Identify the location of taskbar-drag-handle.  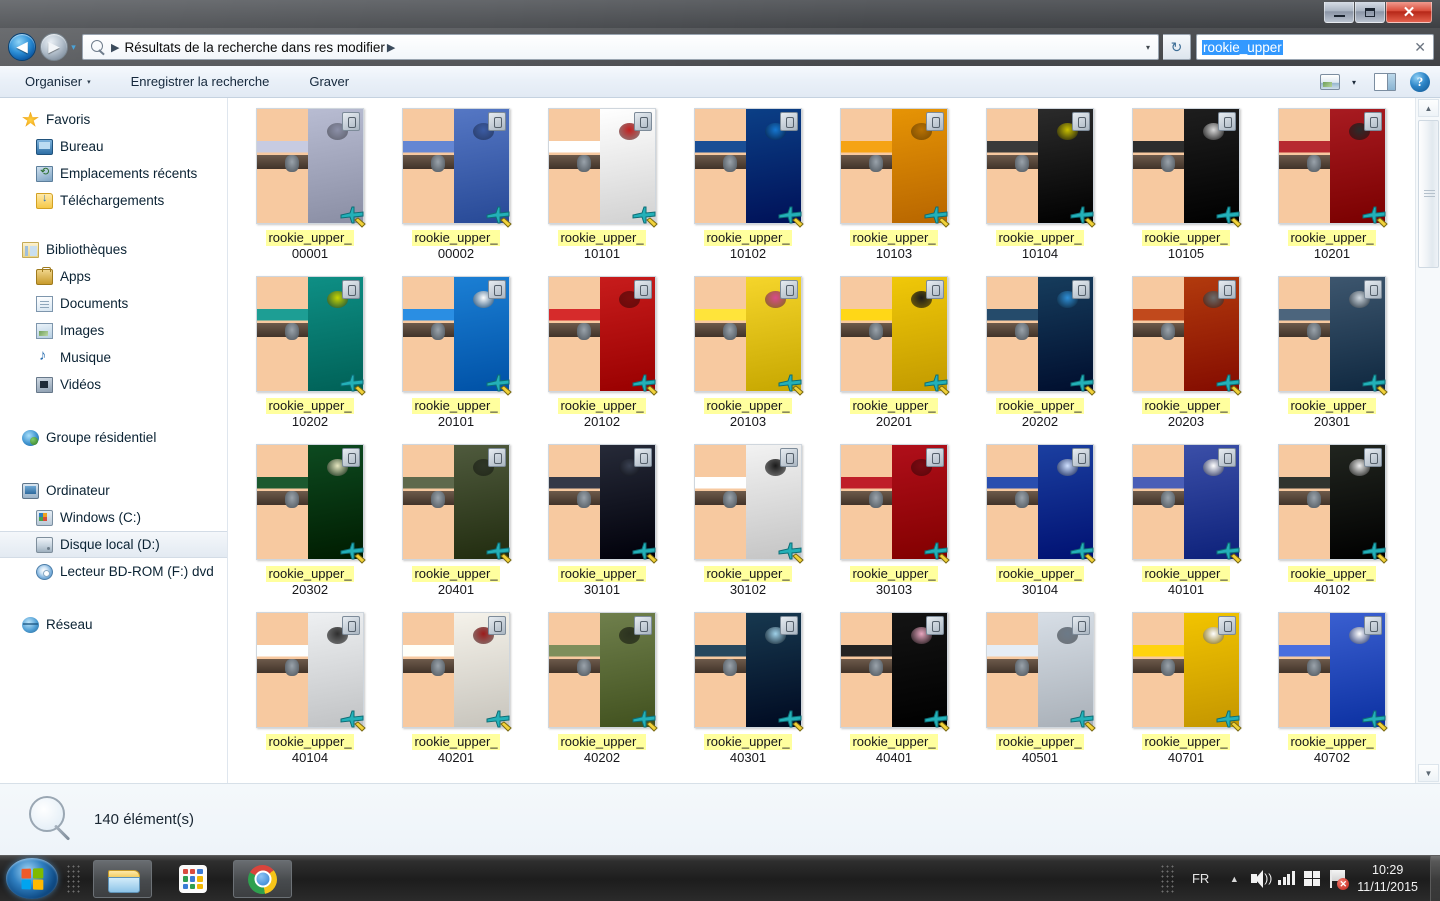
(74, 879).